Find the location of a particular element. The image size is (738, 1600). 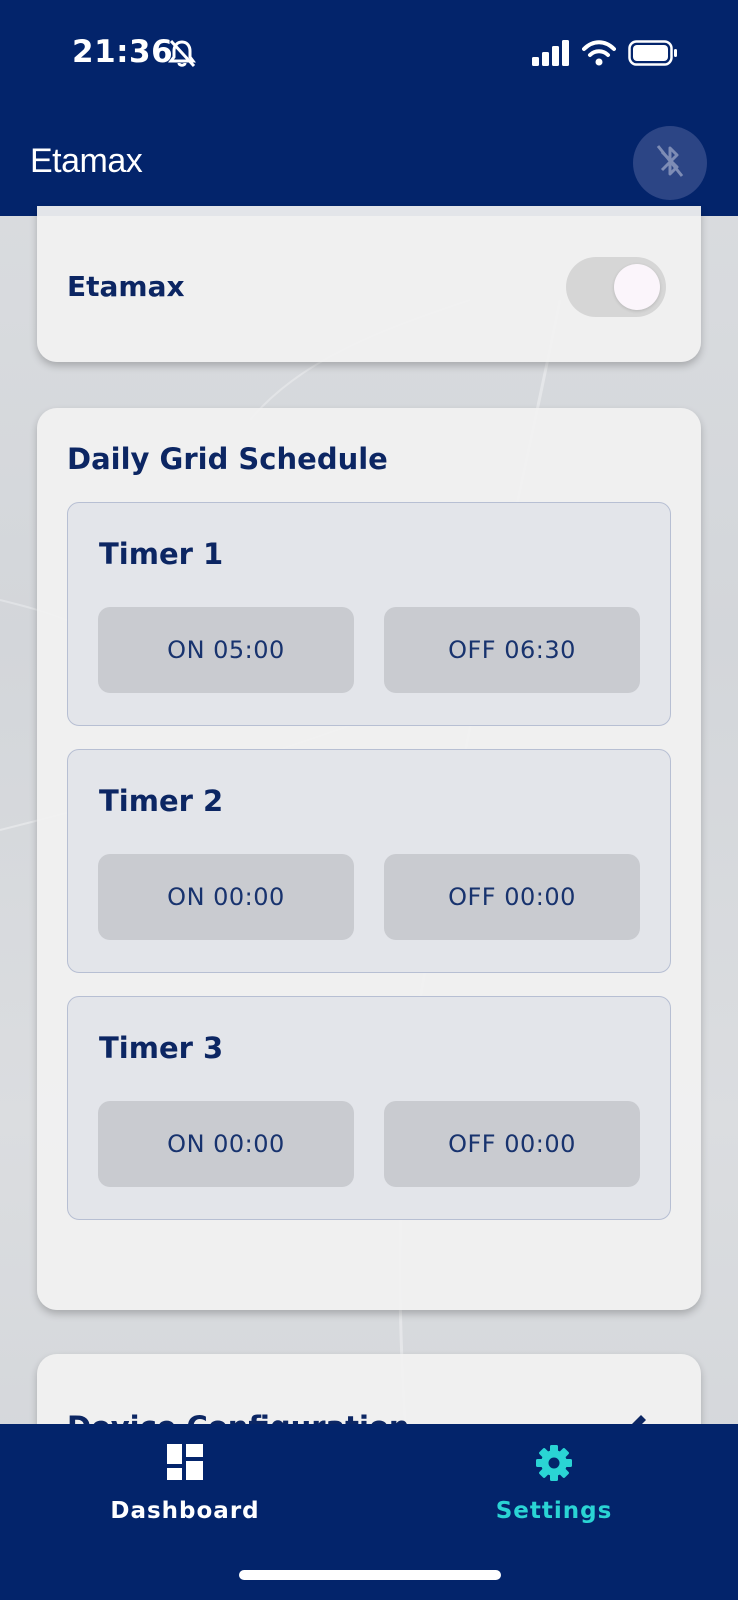

nav-settings: Settings is located at coordinates (554, 1484).